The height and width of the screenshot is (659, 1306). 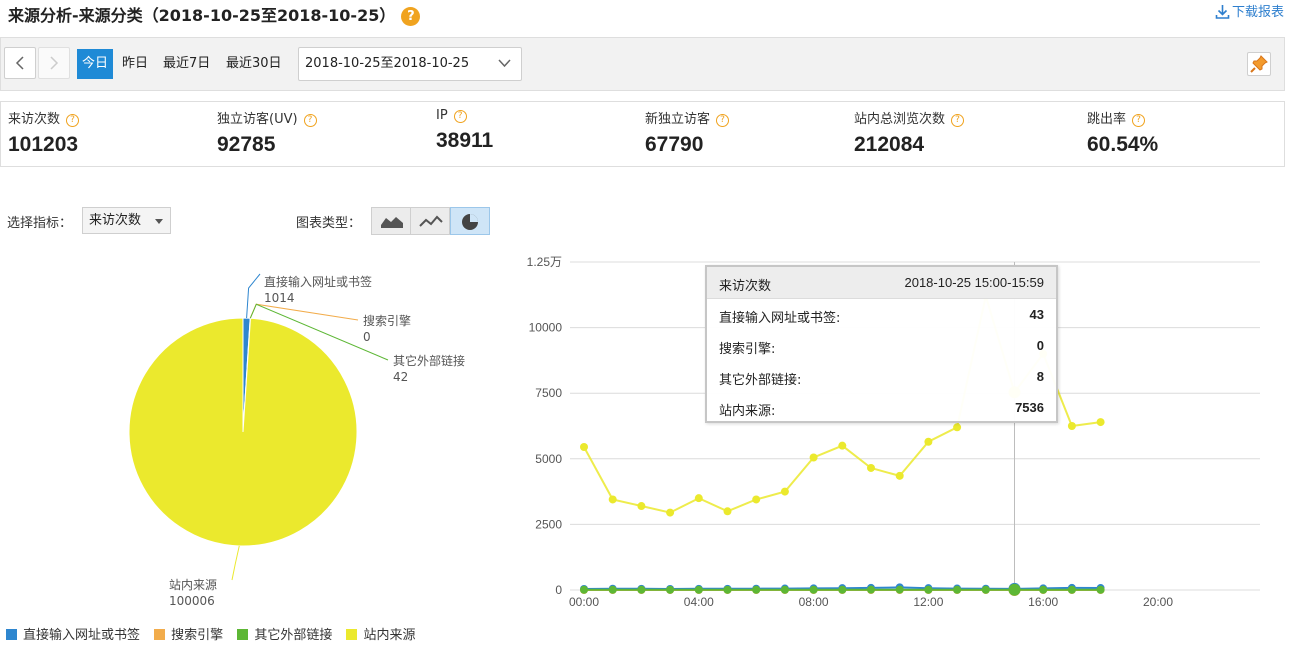 What do you see at coordinates (267, 132) in the screenshot?
I see `metric-uv: 独立访客(UV)? 92785` at bounding box center [267, 132].